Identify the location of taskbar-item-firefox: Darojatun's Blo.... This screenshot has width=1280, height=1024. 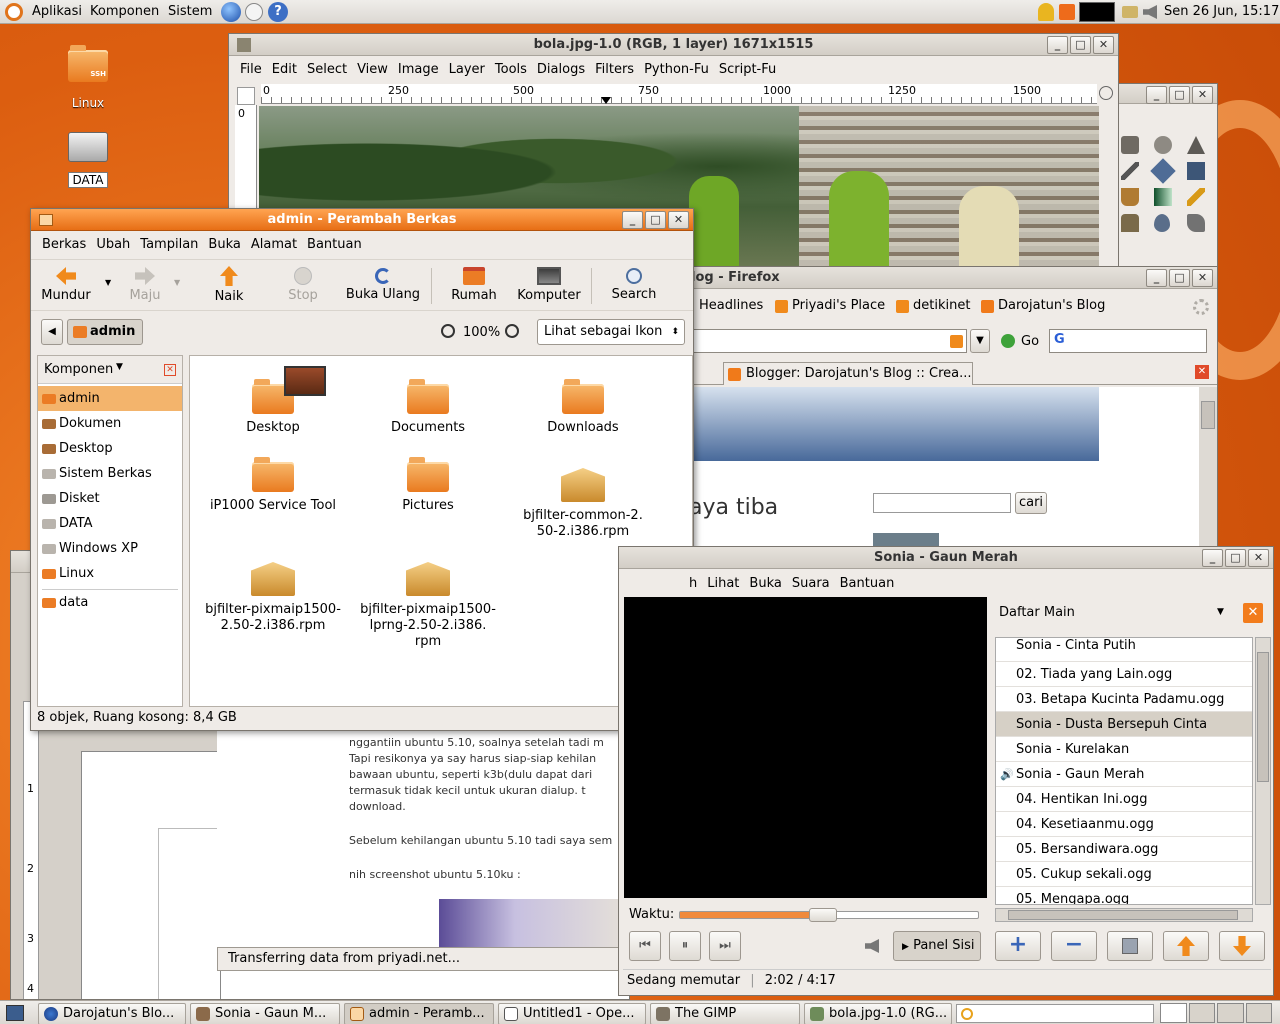
(112, 1013).